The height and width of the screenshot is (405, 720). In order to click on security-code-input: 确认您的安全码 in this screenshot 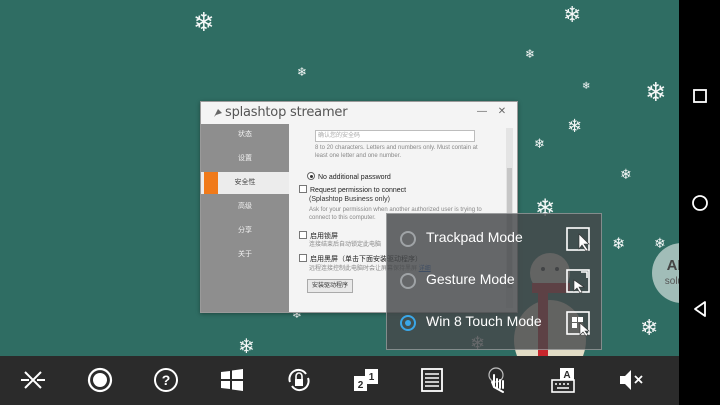, I will do `click(395, 136)`.